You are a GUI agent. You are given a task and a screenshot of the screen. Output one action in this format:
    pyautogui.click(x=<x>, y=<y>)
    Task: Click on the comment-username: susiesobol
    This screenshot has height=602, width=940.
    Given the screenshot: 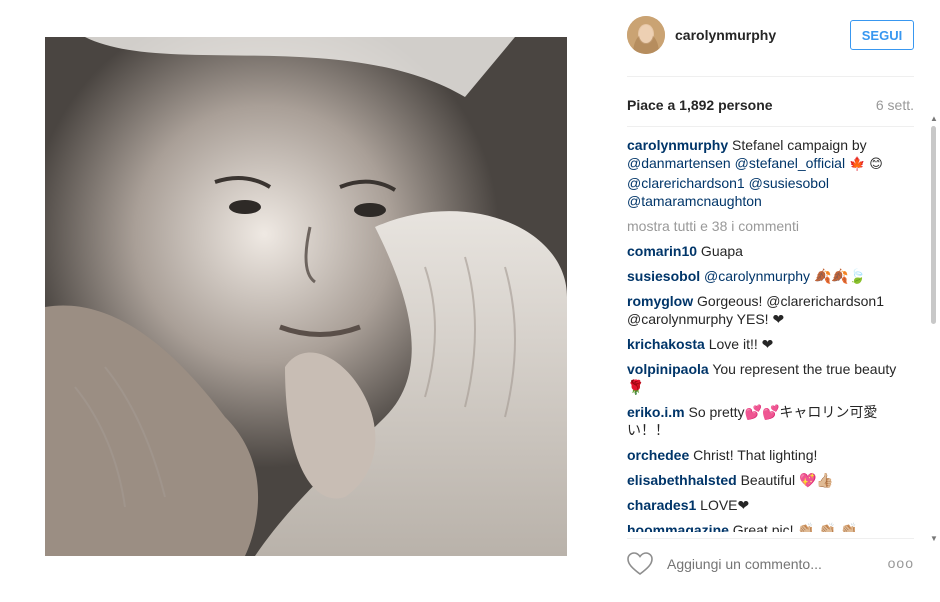 What is the action you would take?
    pyautogui.click(x=663, y=276)
    